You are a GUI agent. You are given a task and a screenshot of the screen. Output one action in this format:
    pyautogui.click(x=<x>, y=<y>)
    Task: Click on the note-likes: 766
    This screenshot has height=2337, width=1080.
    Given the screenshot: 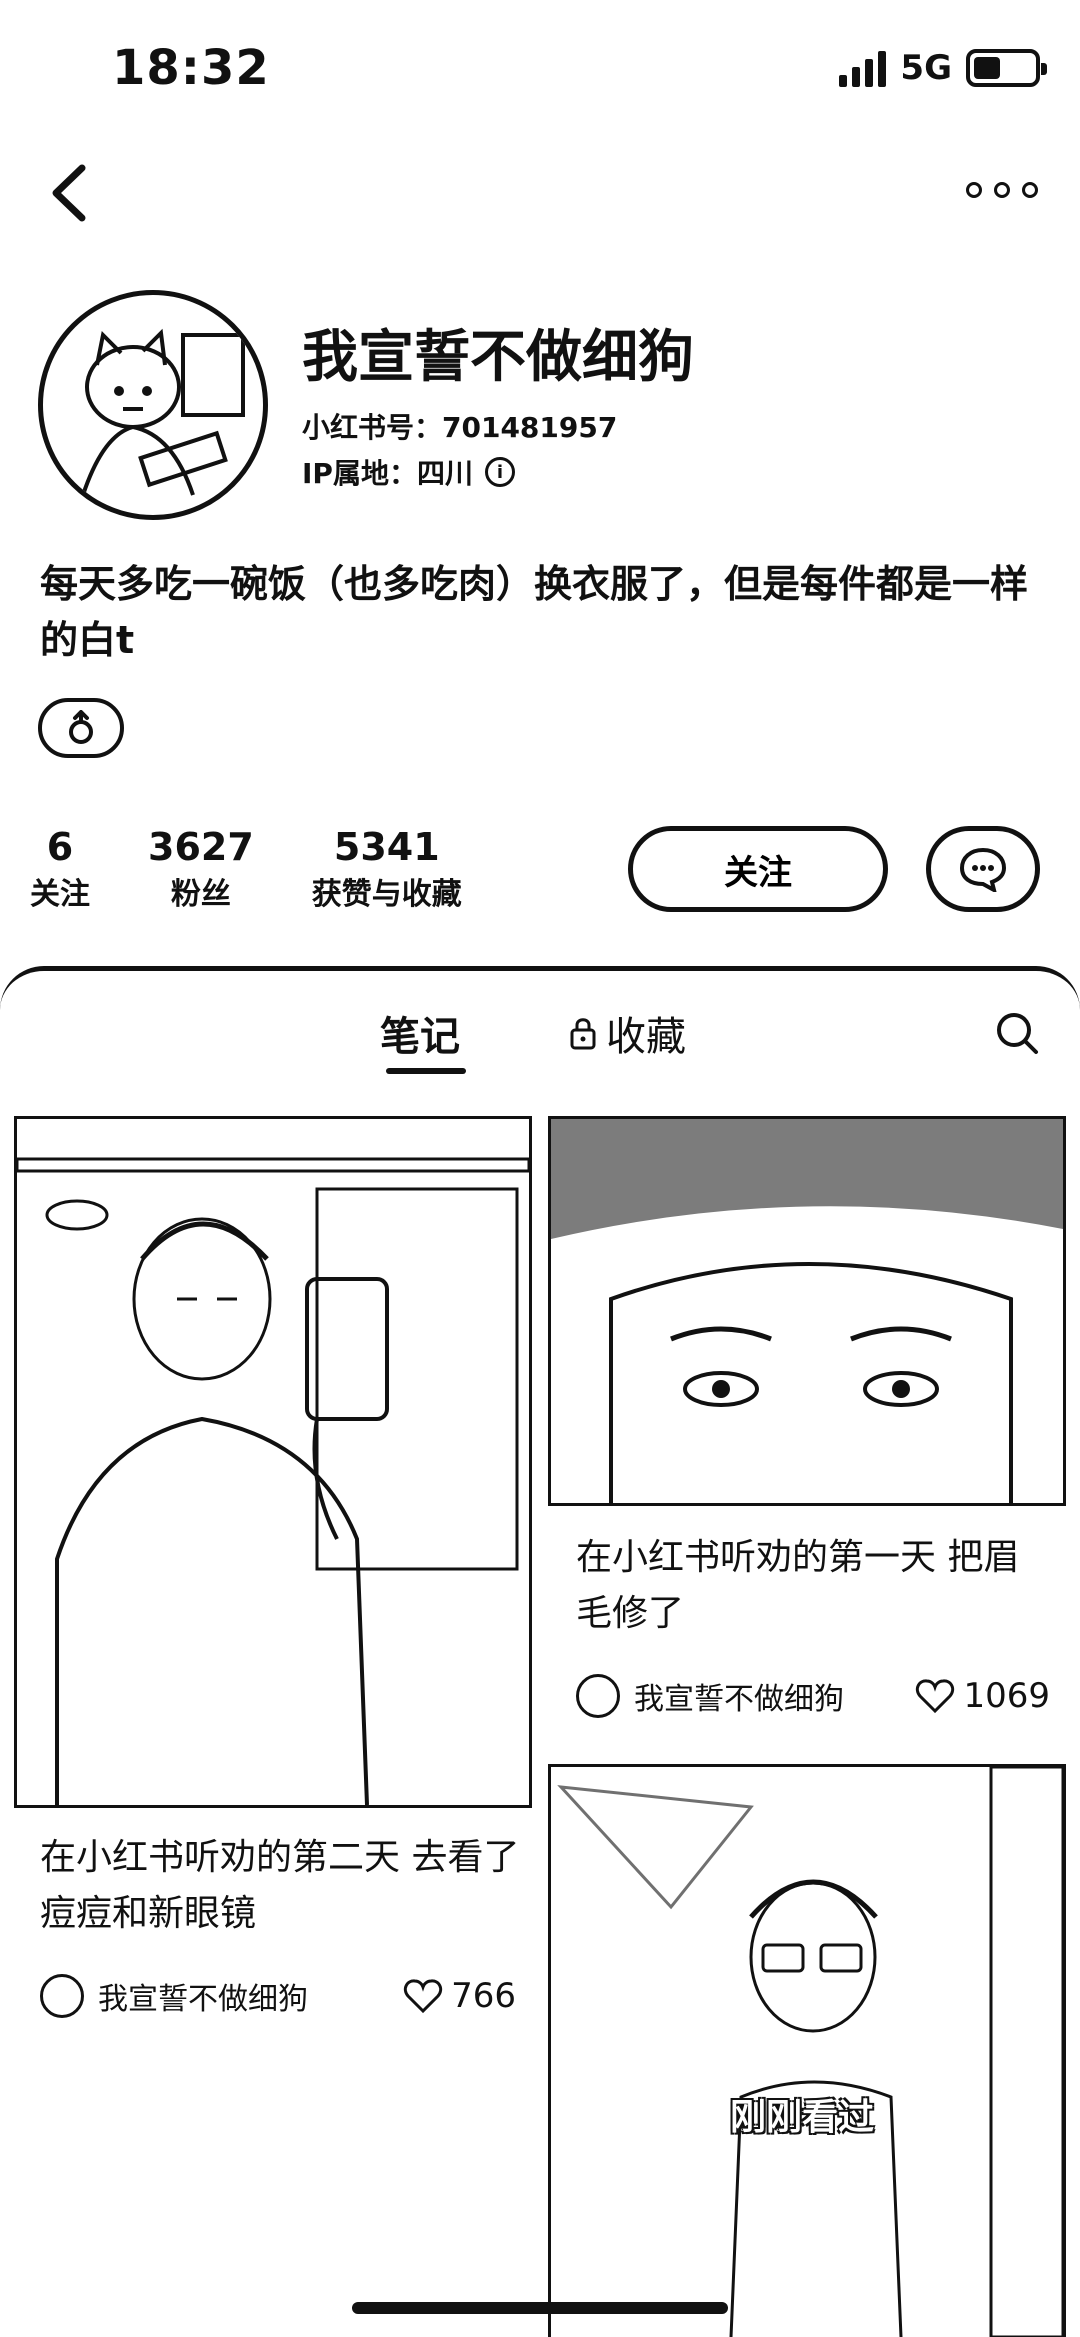 What is the action you would take?
    pyautogui.click(x=459, y=1996)
    